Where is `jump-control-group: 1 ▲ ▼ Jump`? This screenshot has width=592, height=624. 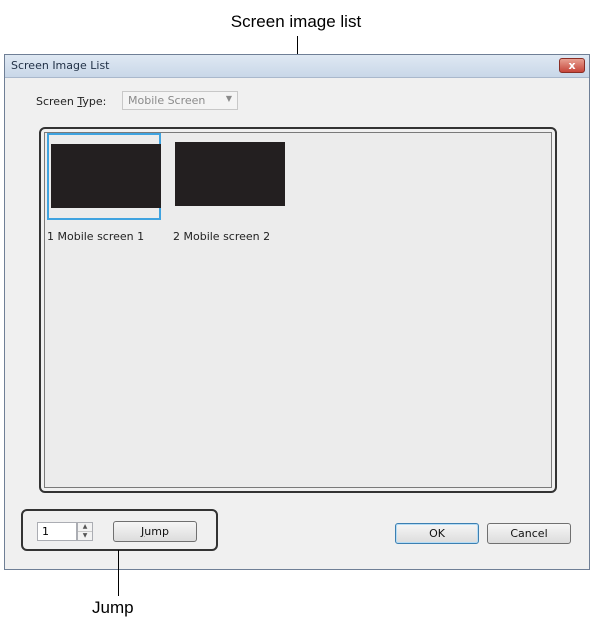
jump-control-group: 1 ▲ ▼ Jump is located at coordinates (119, 530).